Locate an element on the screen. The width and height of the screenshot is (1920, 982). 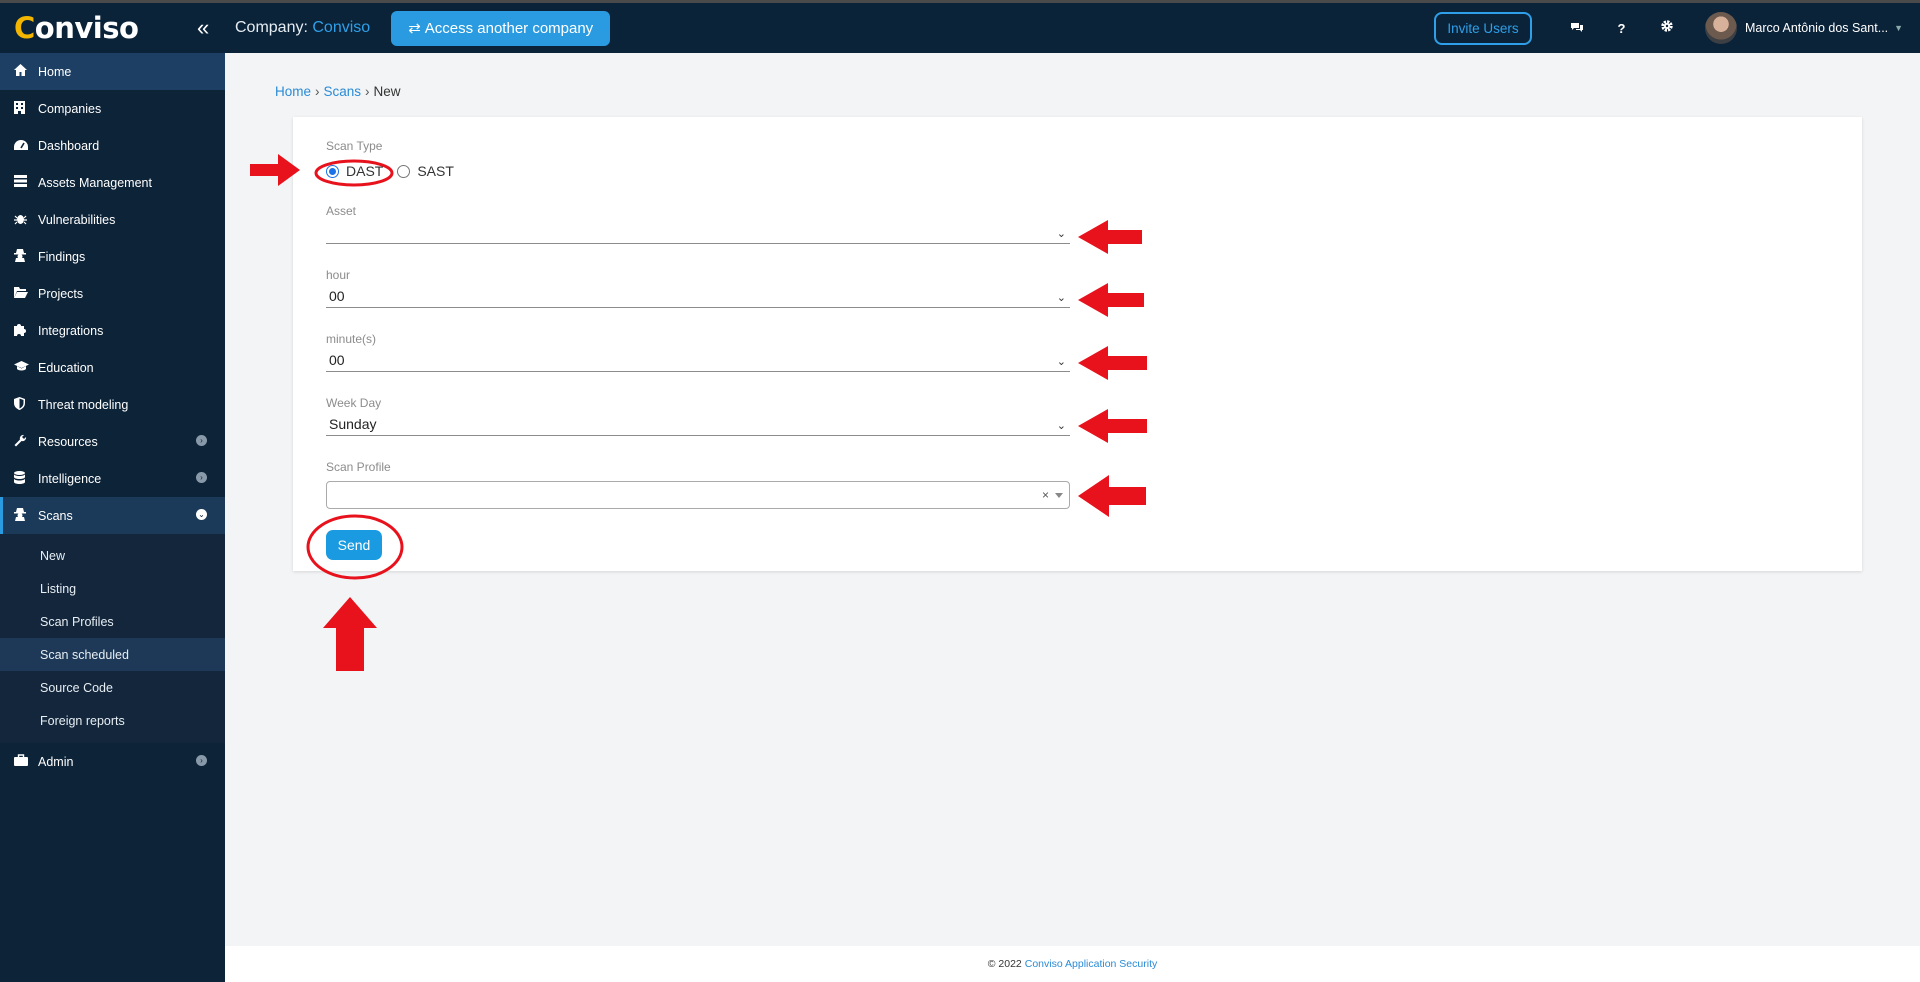
sidebar-item-threat-modeling: Threat modeling is located at coordinates (112, 404).